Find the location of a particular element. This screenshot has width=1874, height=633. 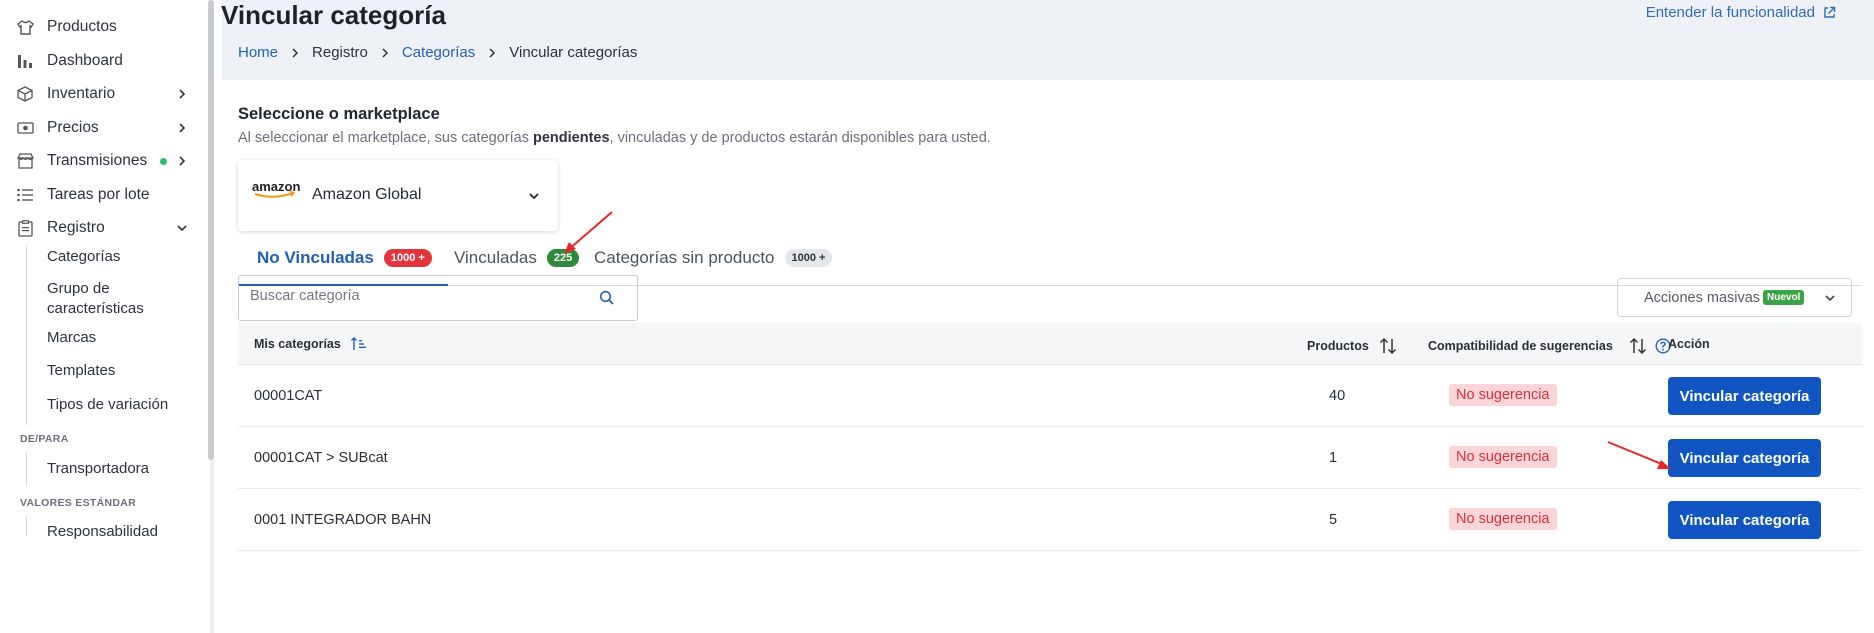

tab-label: No Vinculadas is located at coordinates (315, 257).